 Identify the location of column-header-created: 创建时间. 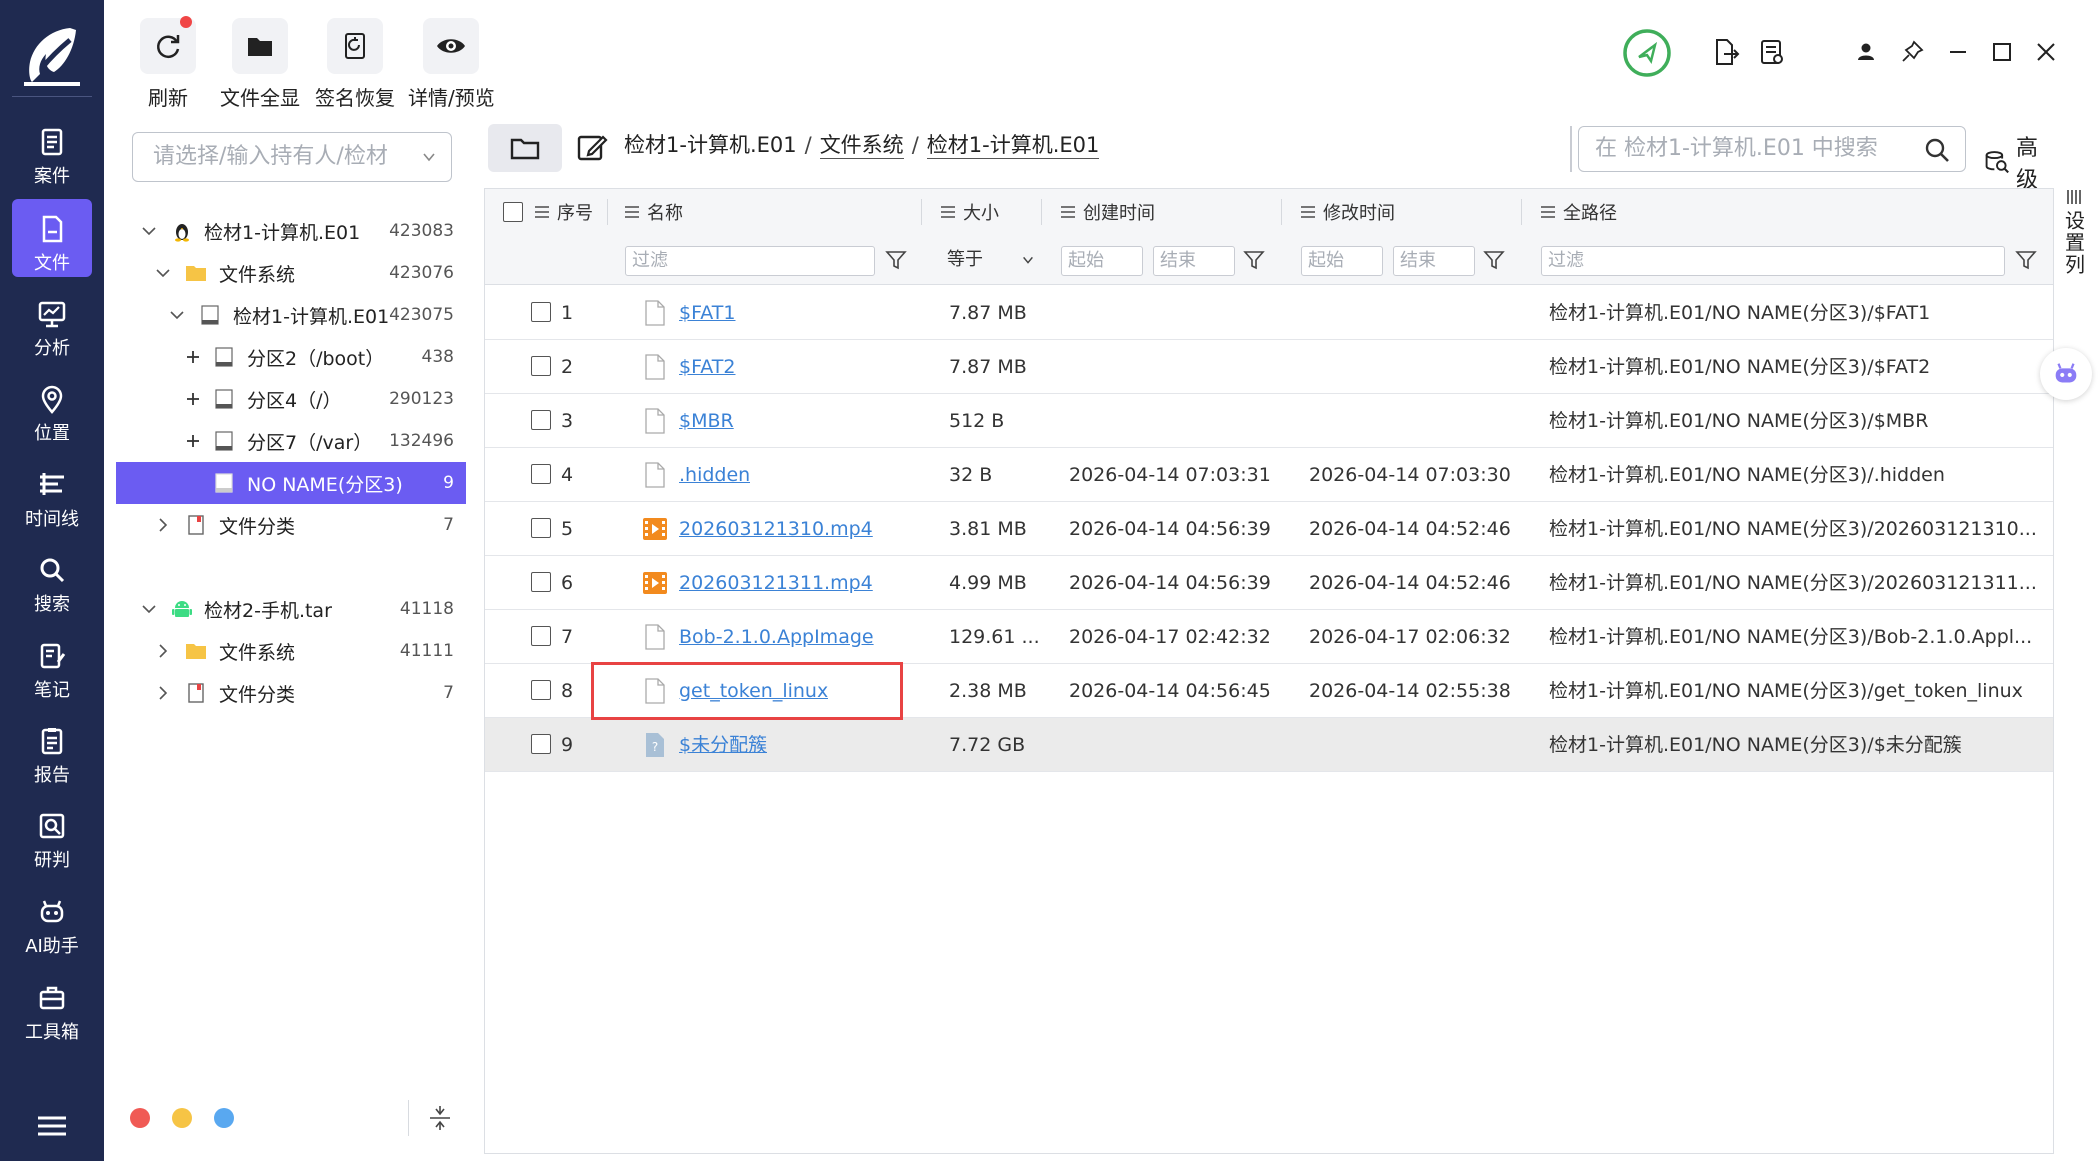
(1108, 212).